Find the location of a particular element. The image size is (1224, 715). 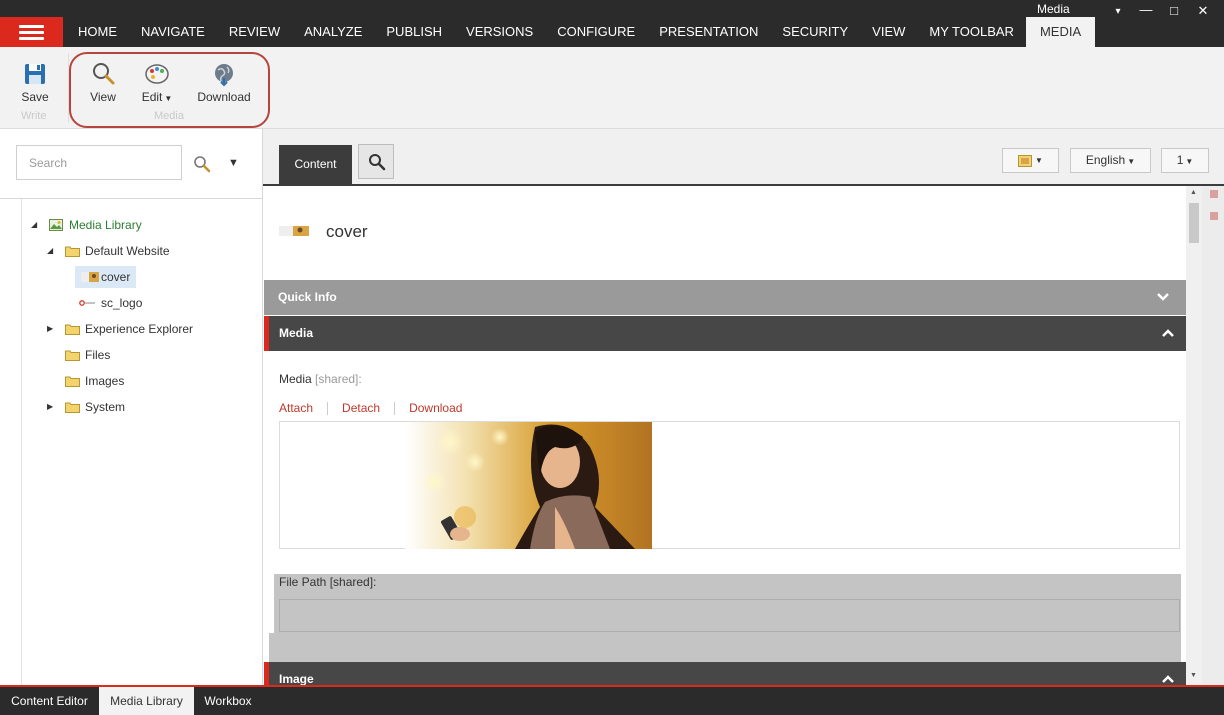

tree-node-sc-logo: sc_logo is located at coordinates (129, 303).